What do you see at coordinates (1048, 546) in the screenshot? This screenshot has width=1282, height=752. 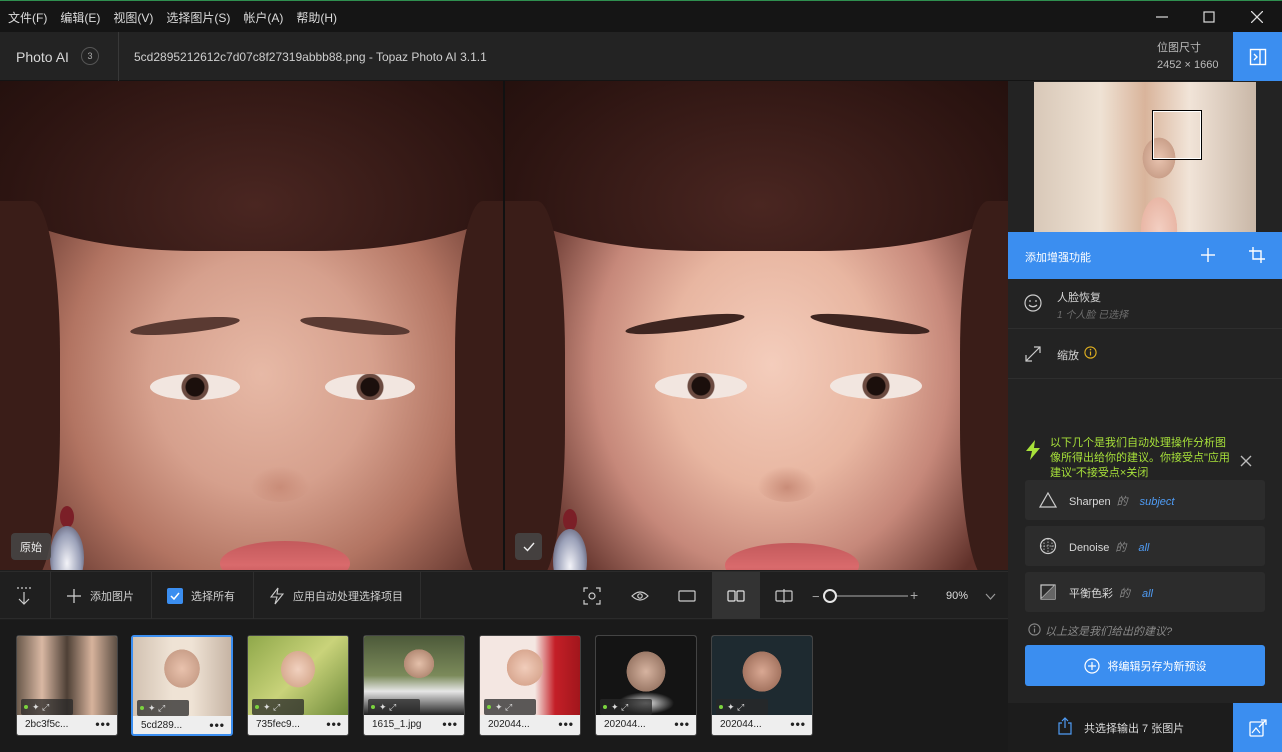 I see `denoise-grid-icon` at bounding box center [1048, 546].